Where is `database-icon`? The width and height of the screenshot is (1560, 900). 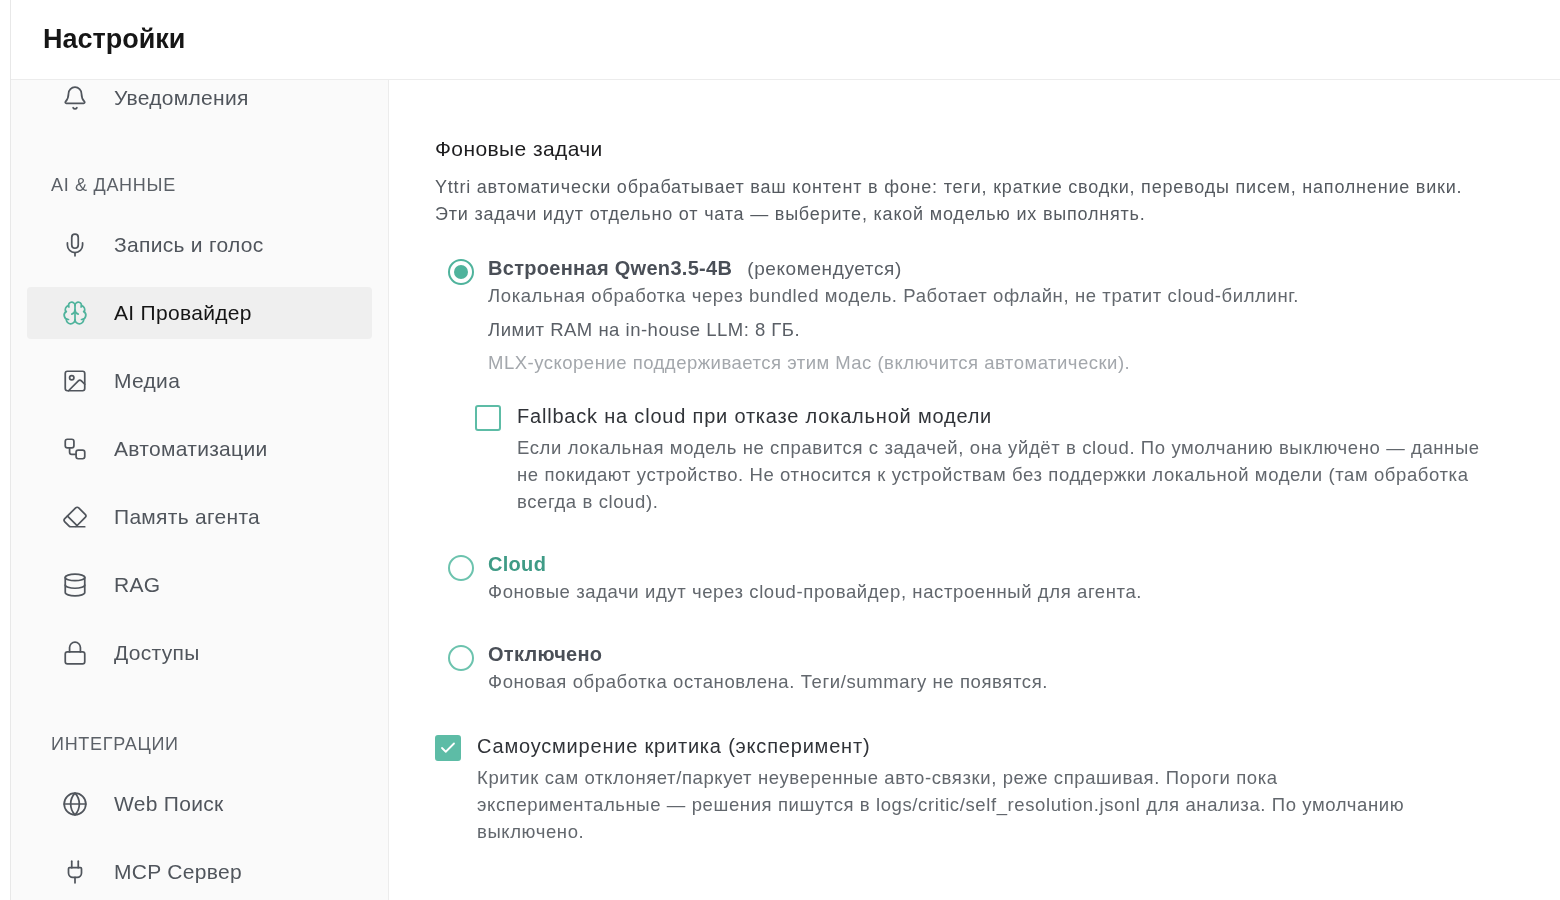 database-icon is located at coordinates (75, 585).